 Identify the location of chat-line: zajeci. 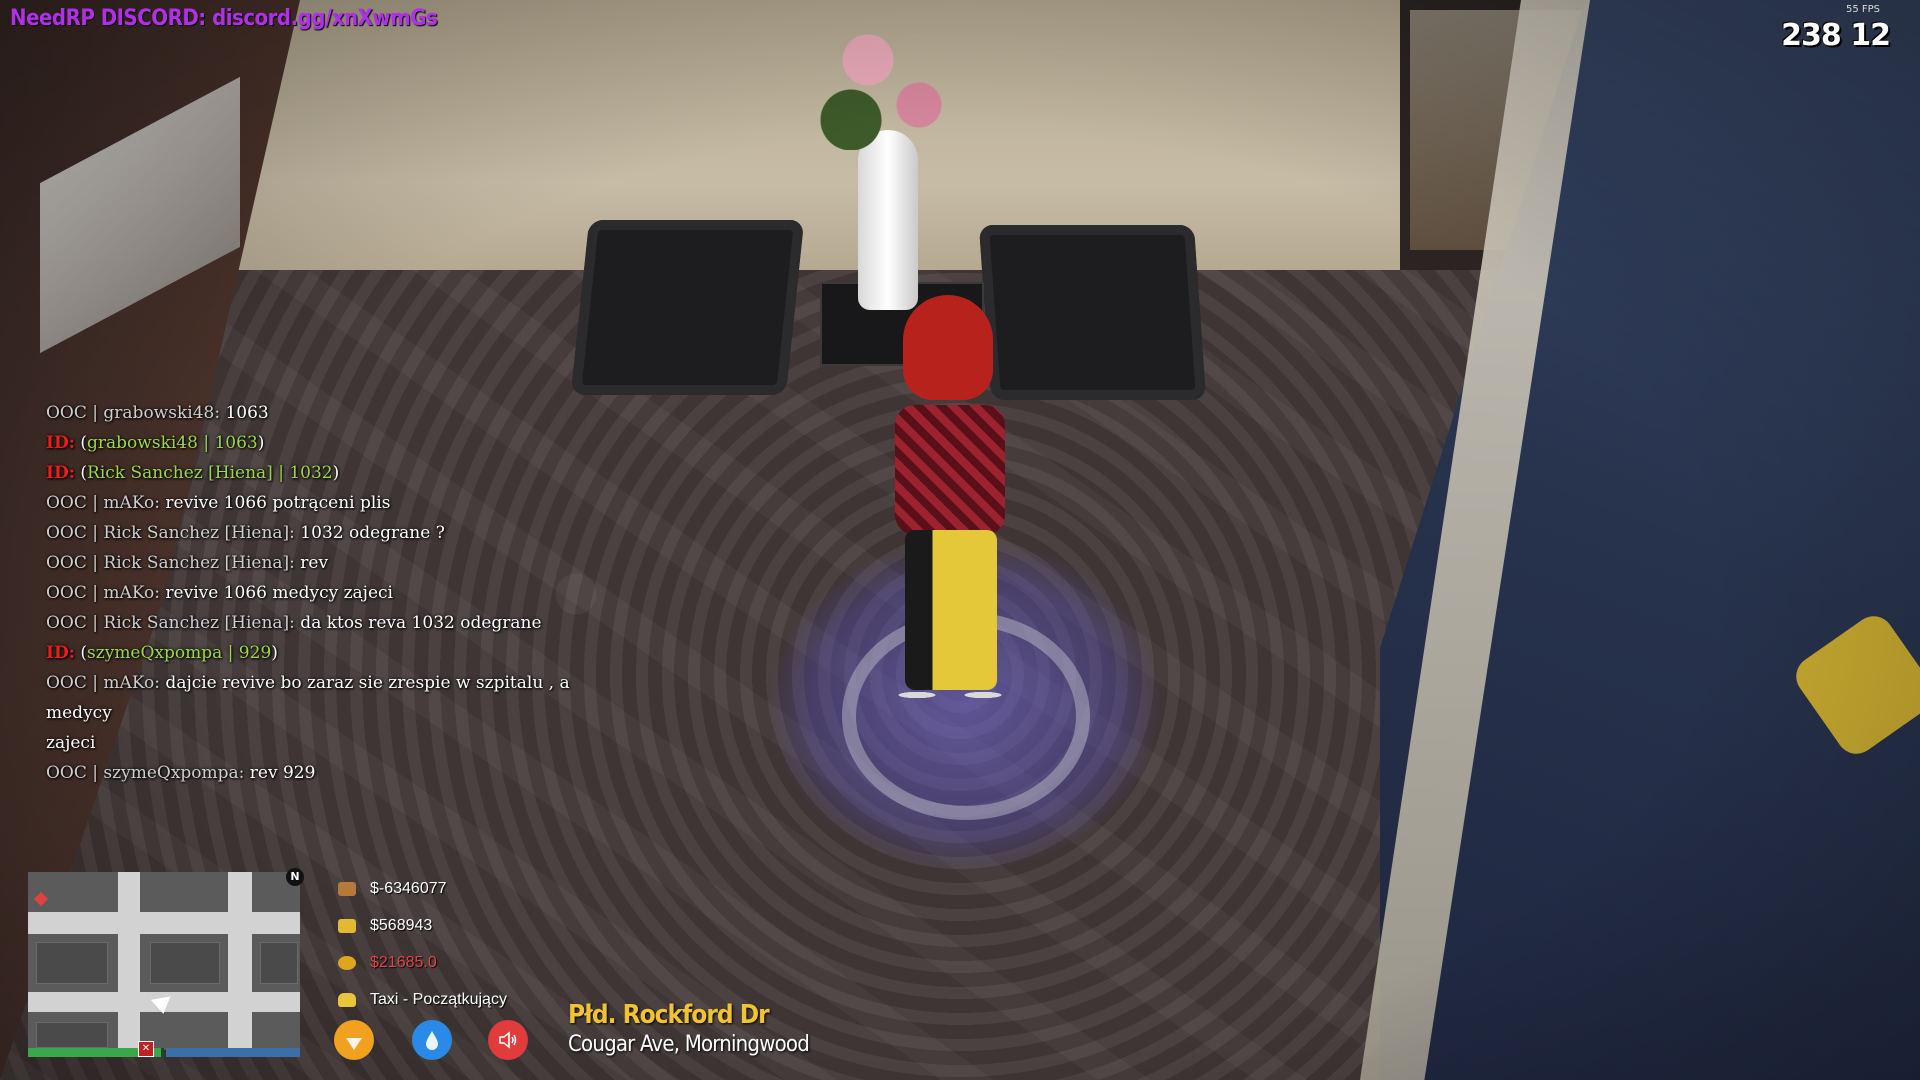
(336, 743).